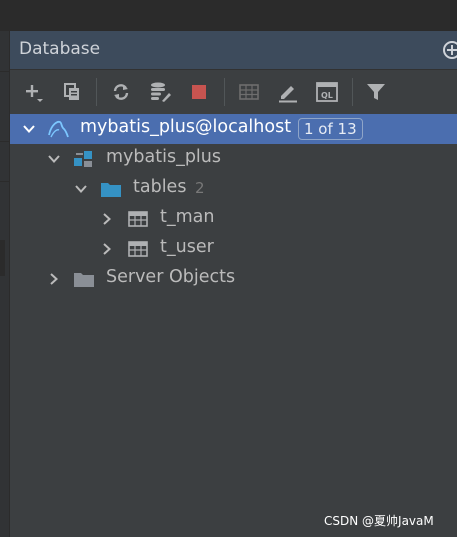 Image resolution: width=457 pixels, height=537 pixels. Describe the element at coordinates (171, 277) in the screenshot. I see `server-objects-label: Server Objects` at that location.